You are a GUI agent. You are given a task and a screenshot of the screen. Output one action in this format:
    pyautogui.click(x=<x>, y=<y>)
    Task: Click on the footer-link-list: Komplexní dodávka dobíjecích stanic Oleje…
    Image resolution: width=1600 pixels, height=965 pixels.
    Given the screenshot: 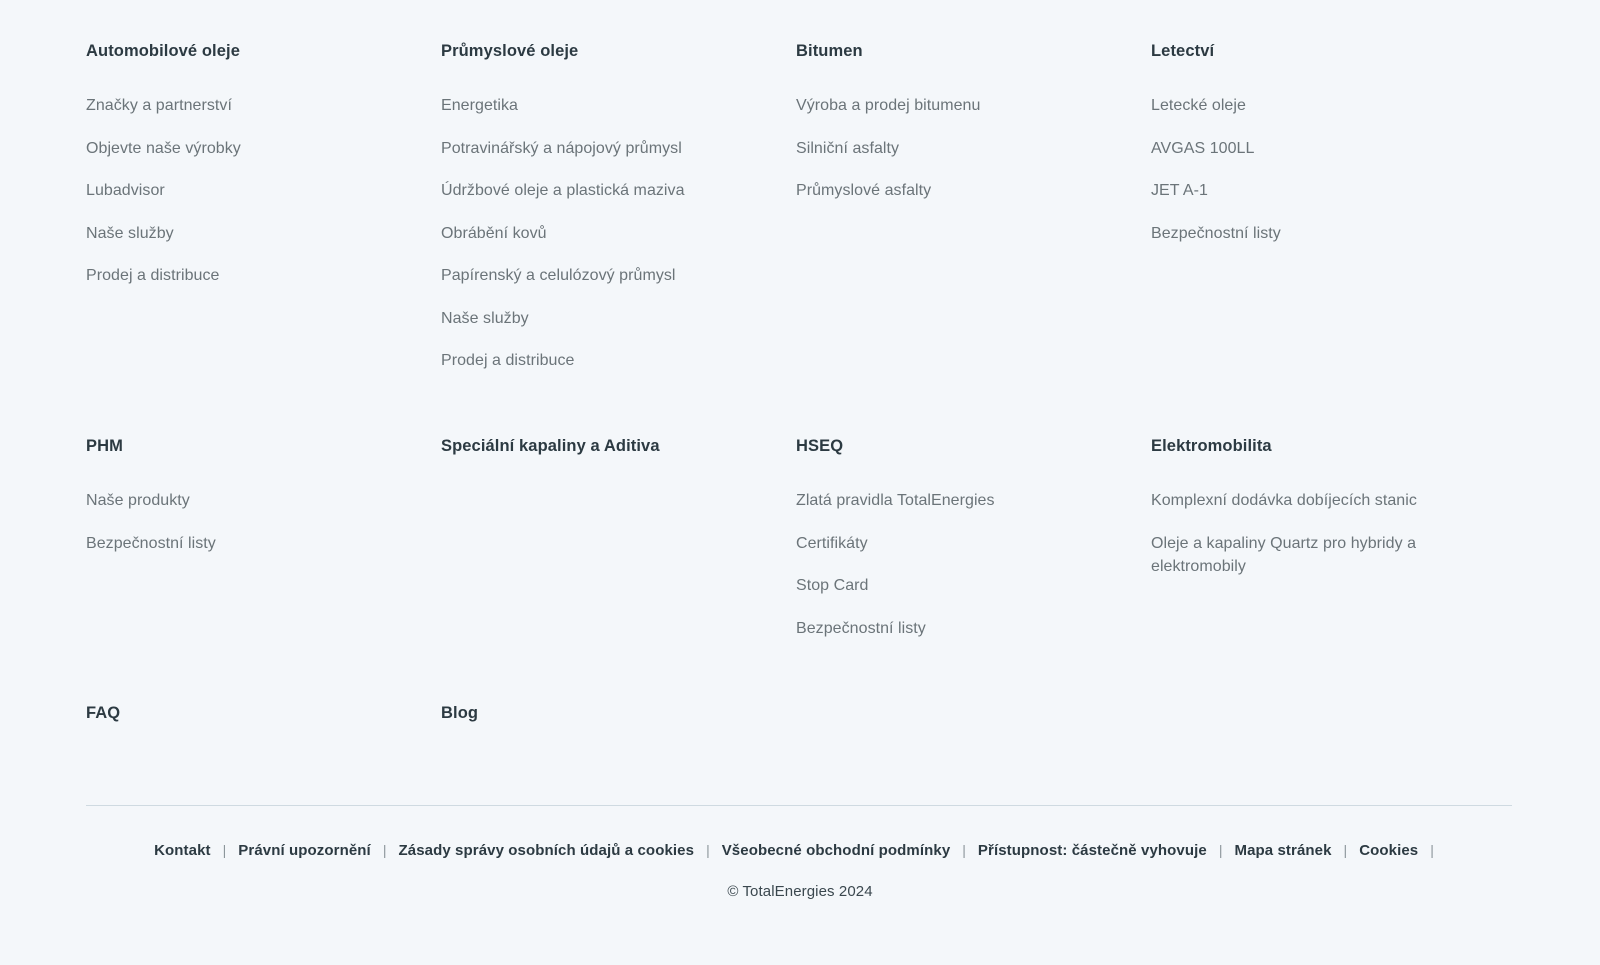 What is the action you would take?
    pyautogui.click(x=1314, y=533)
    